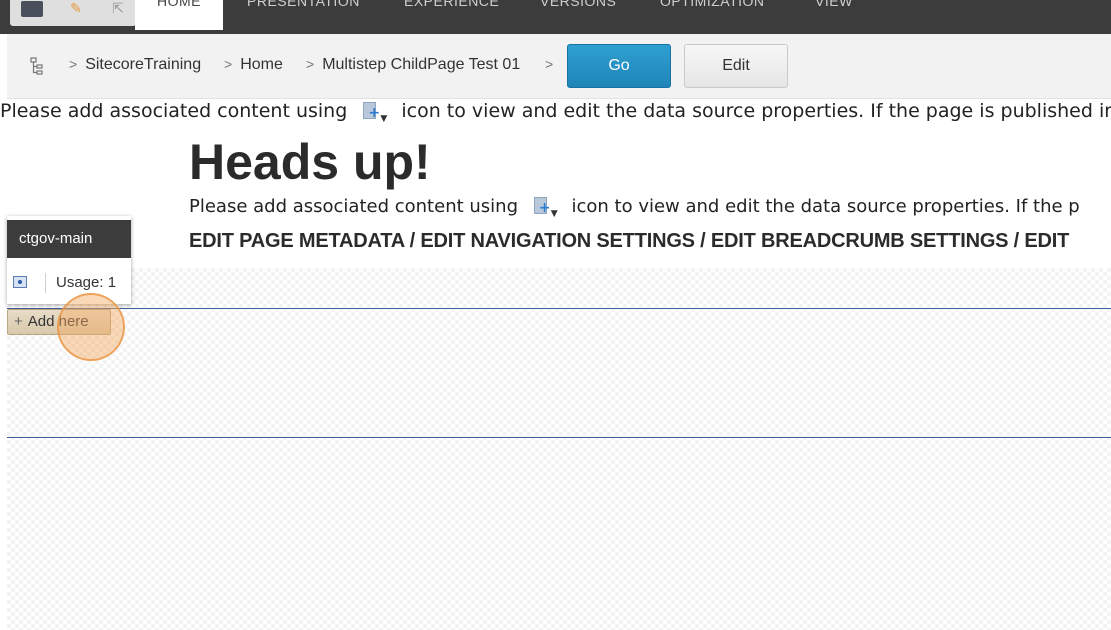 The width and height of the screenshot is (1111, 630). Describe the element at coordinates (303, 13) in the screenshot. I see `tab-presentation: PRESENTATION` at that location.